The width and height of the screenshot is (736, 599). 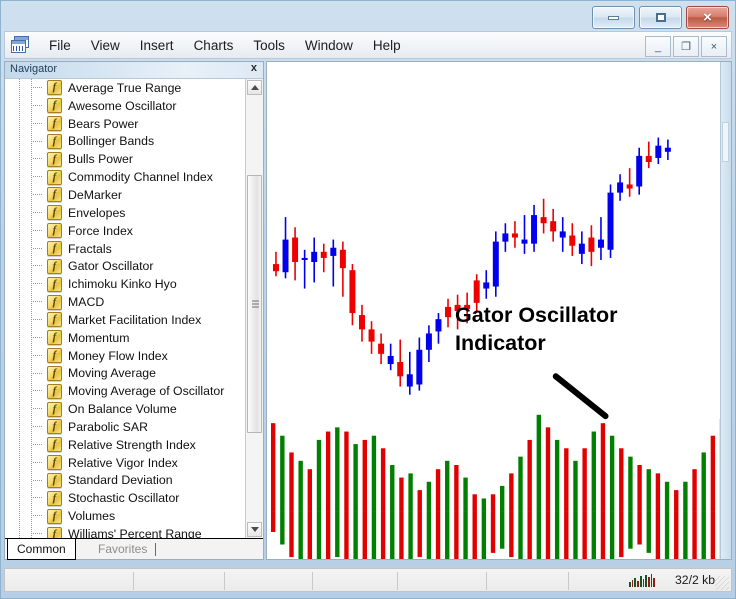 I want to click on list-item: f Commodity Channel Index, so click(x=134, y=177).